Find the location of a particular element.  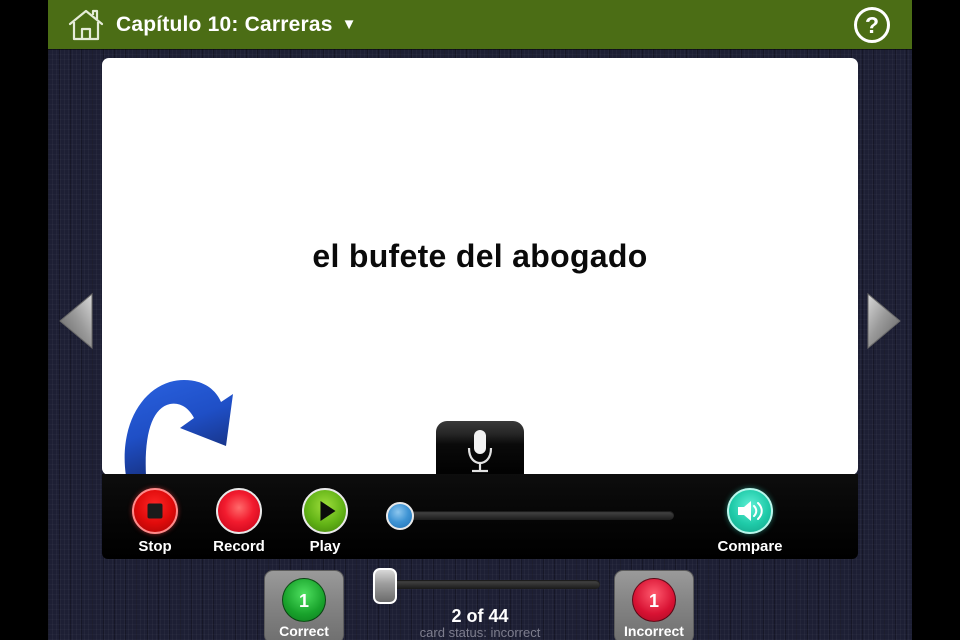

recorder-toolbar: Stop Record Play Compare is located at coordinates (480, 516).